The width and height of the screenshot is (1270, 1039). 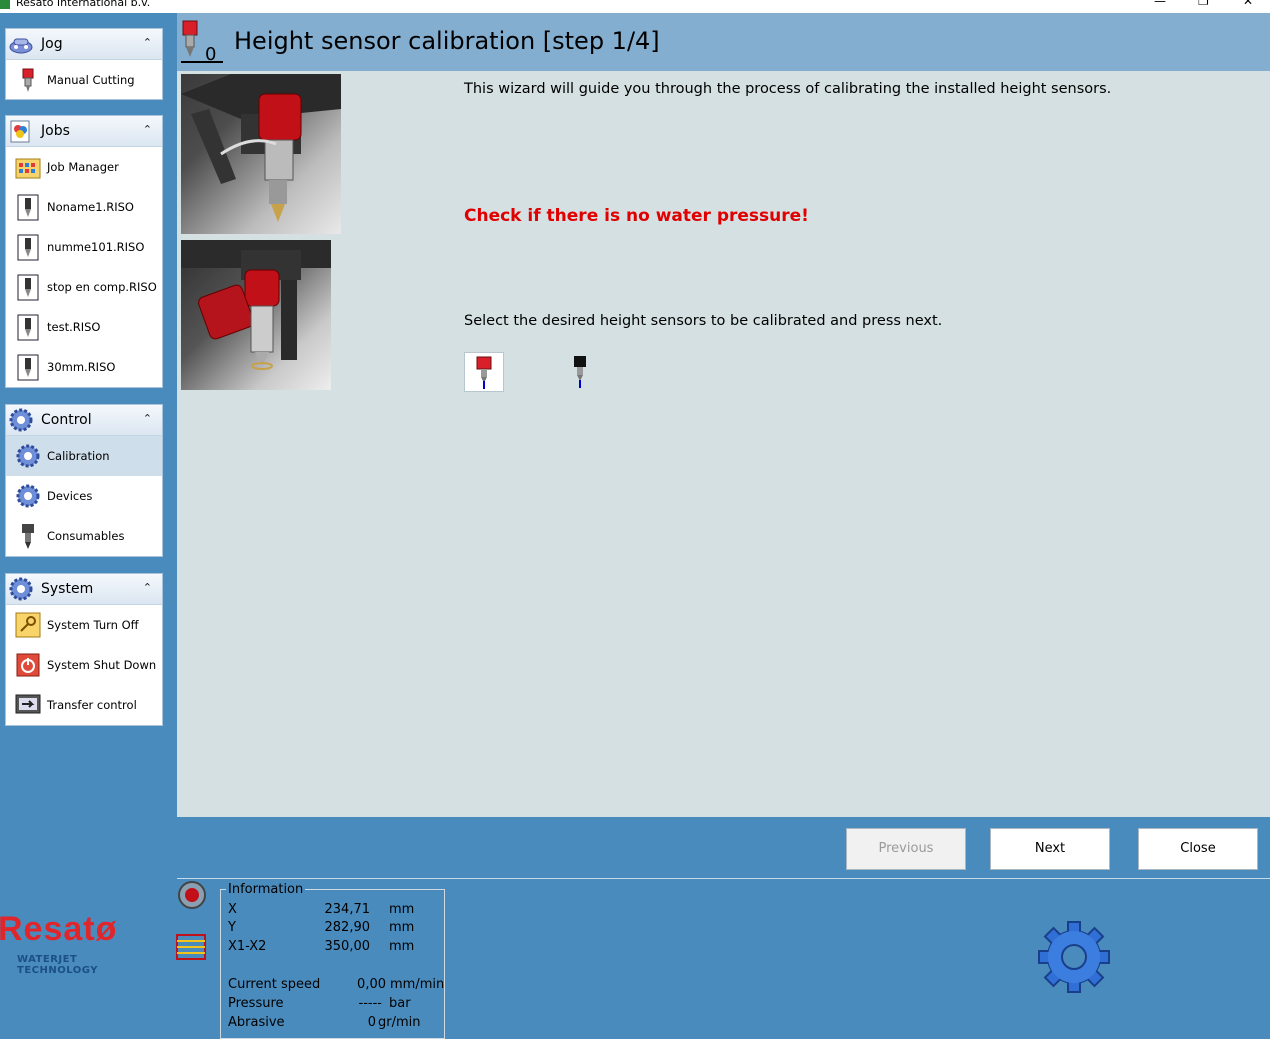 I want to click on sidebar-item-job-file: stop en comp.RISO, so click(x=84, y=287).